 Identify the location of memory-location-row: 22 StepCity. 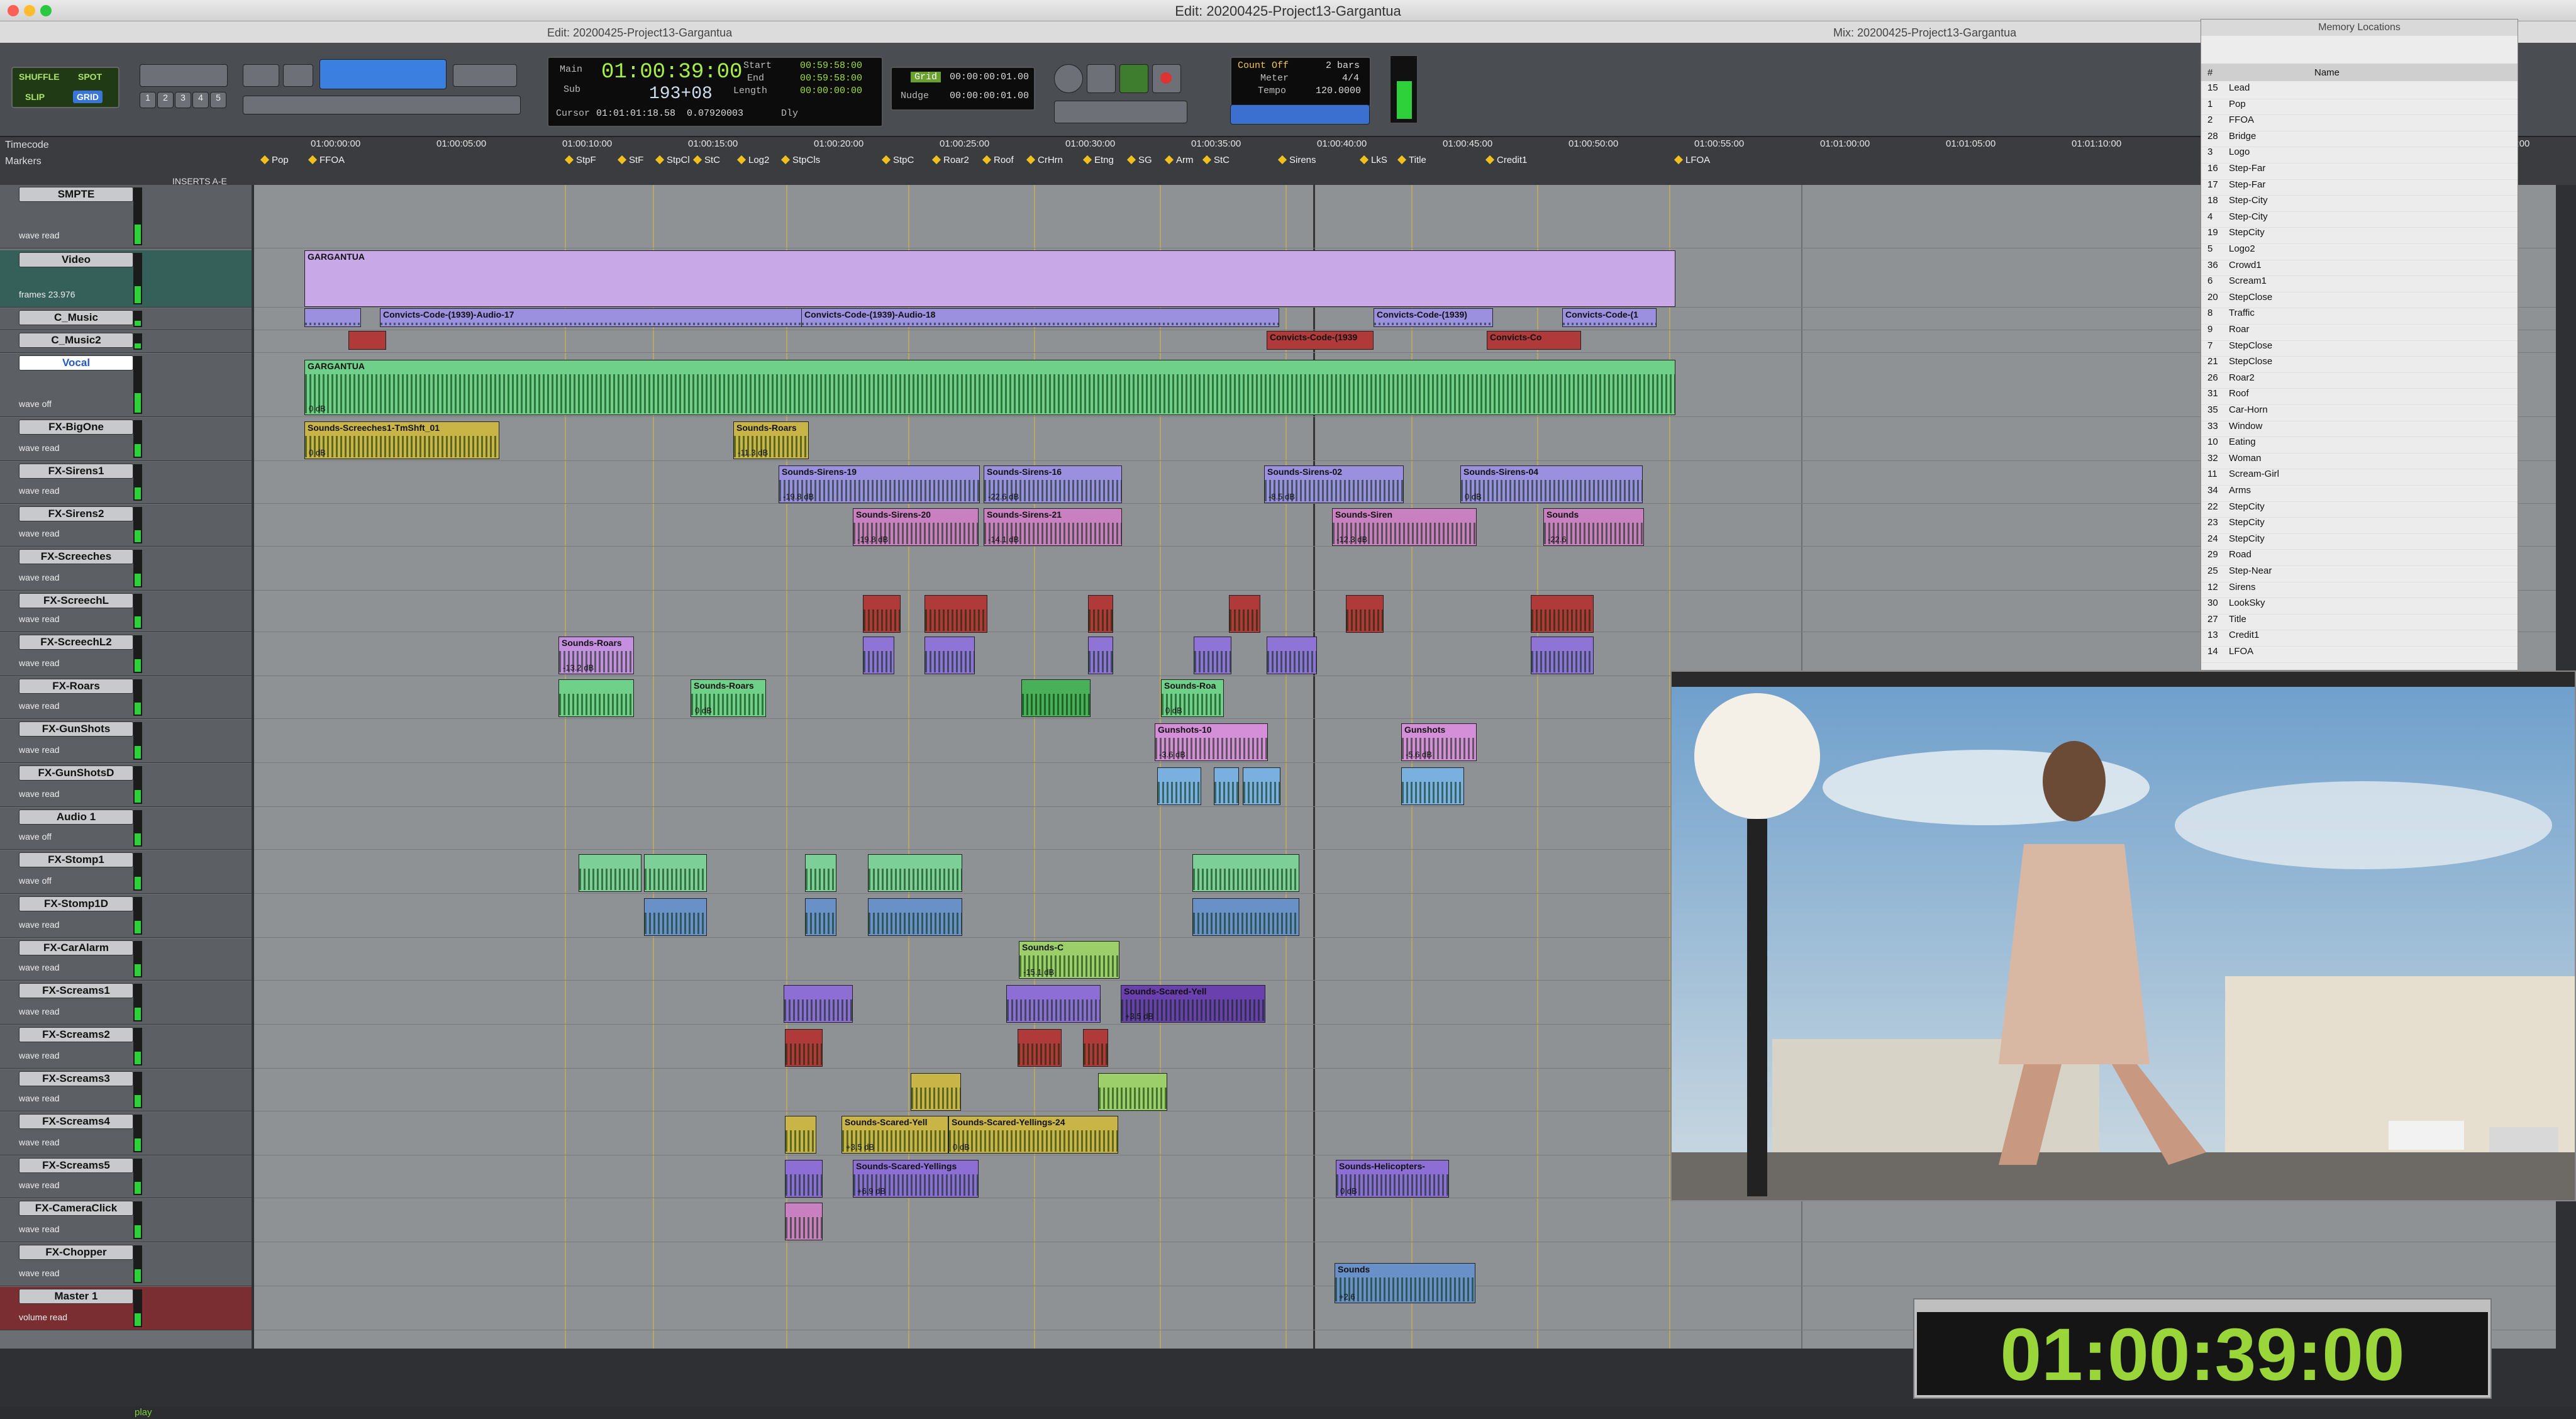
(2359, 510).